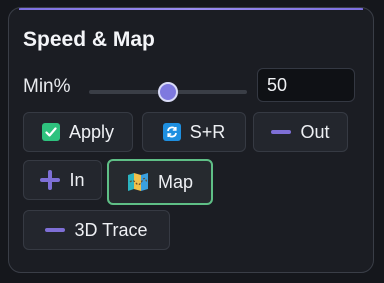 This screenshot has height=283, width=384. I want to click on apply-button: Apply, so click(78, 132).